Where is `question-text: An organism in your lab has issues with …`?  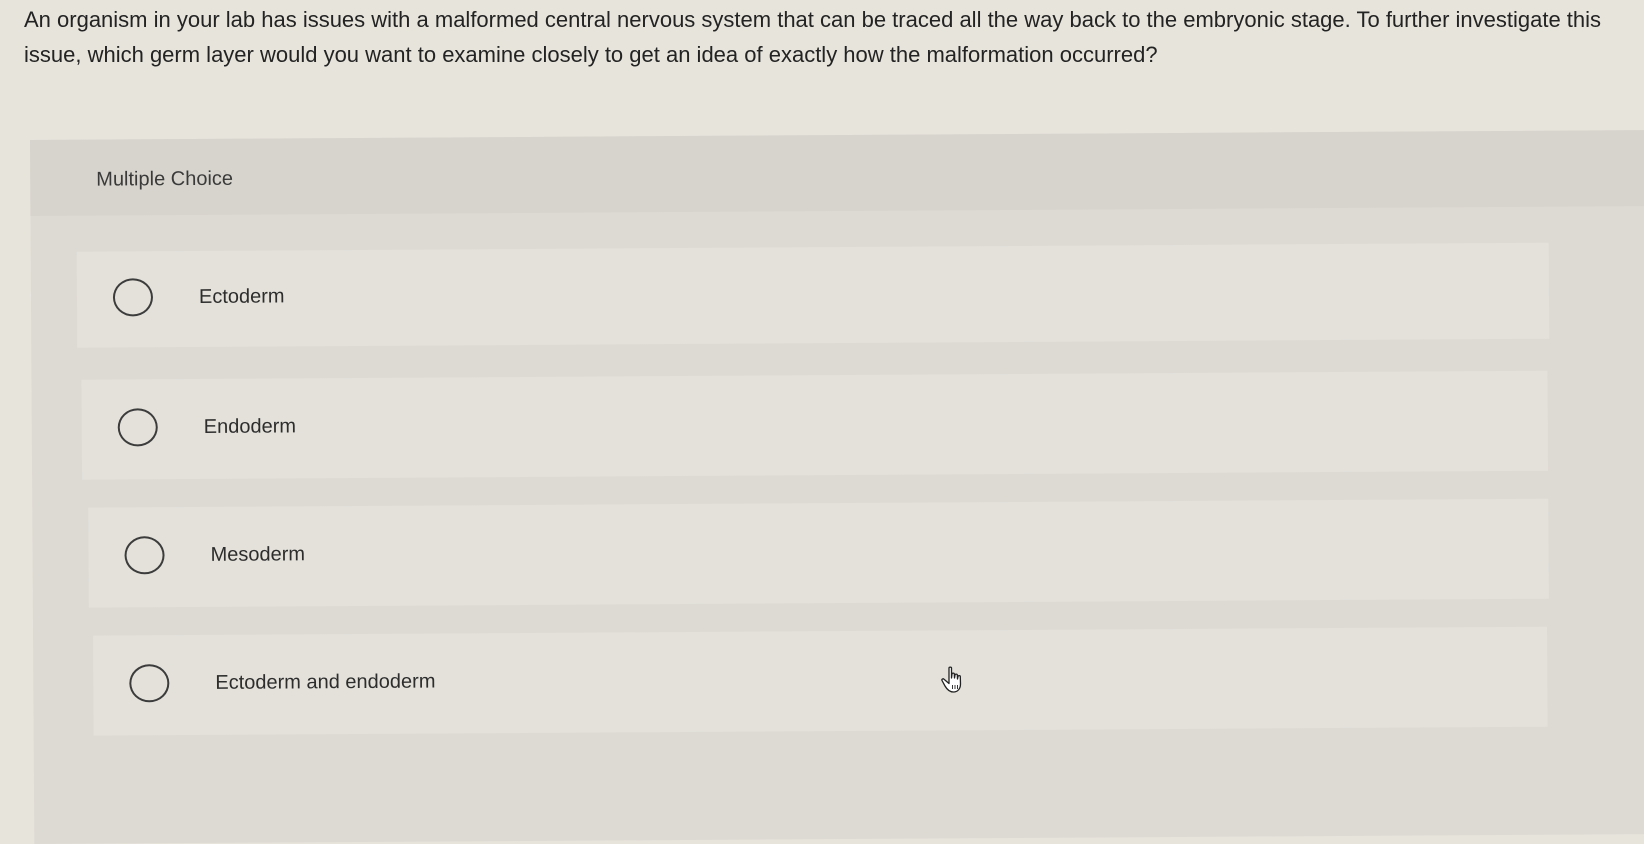
question-text: An organism in your lab has issues with … is located at coordinates (813, 37).